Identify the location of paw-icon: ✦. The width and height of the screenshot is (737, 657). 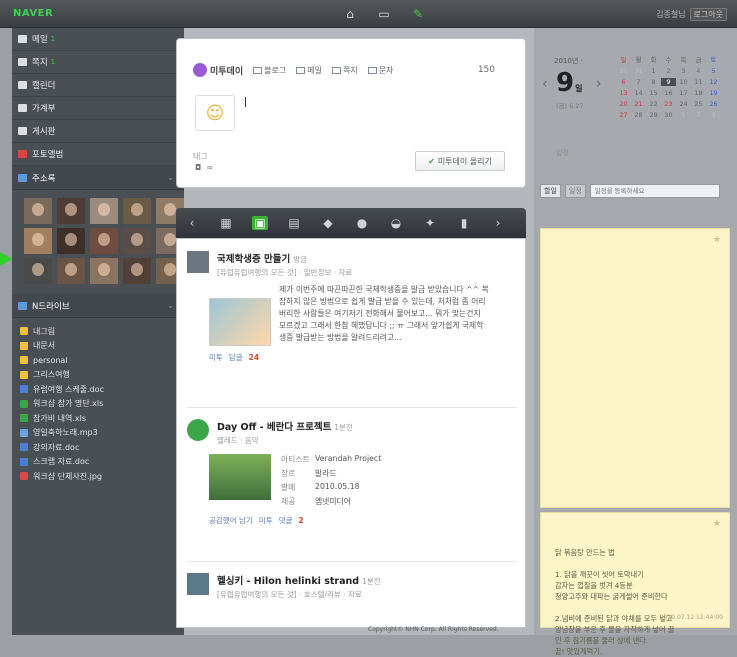
(430, 223).